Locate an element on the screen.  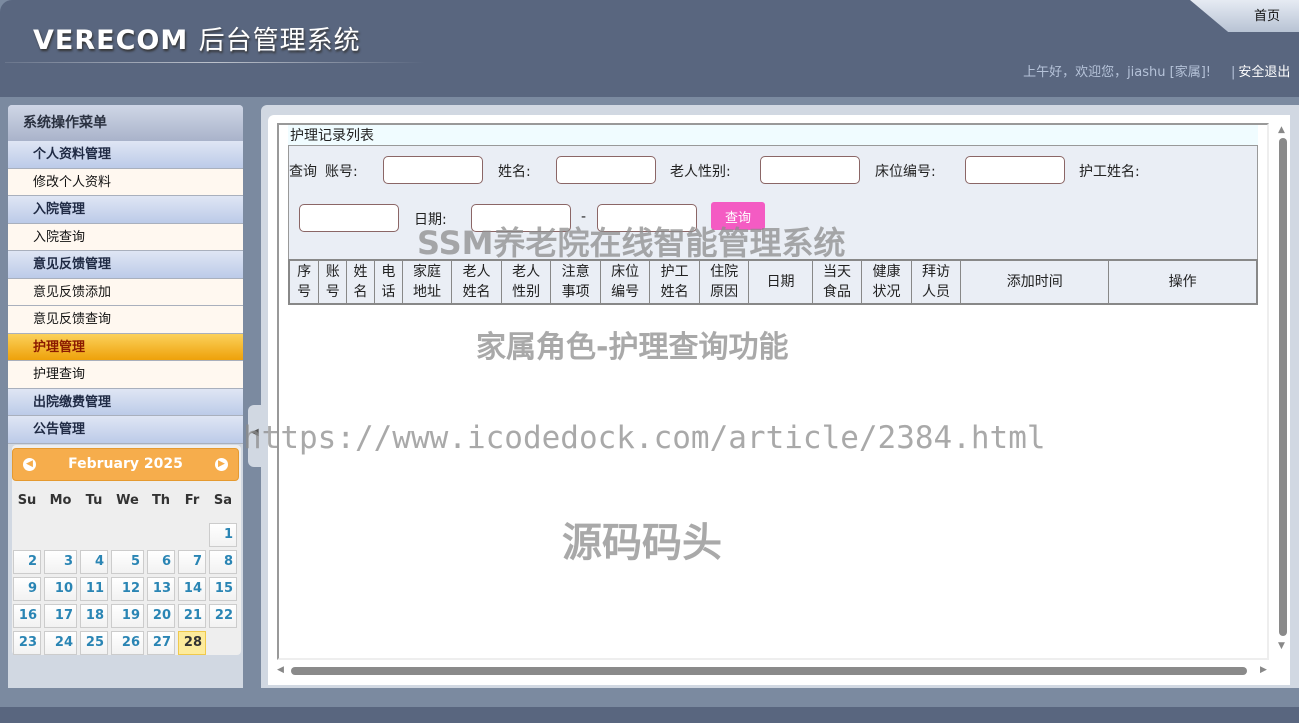
nurse-input is located at coordinates (349, 218).